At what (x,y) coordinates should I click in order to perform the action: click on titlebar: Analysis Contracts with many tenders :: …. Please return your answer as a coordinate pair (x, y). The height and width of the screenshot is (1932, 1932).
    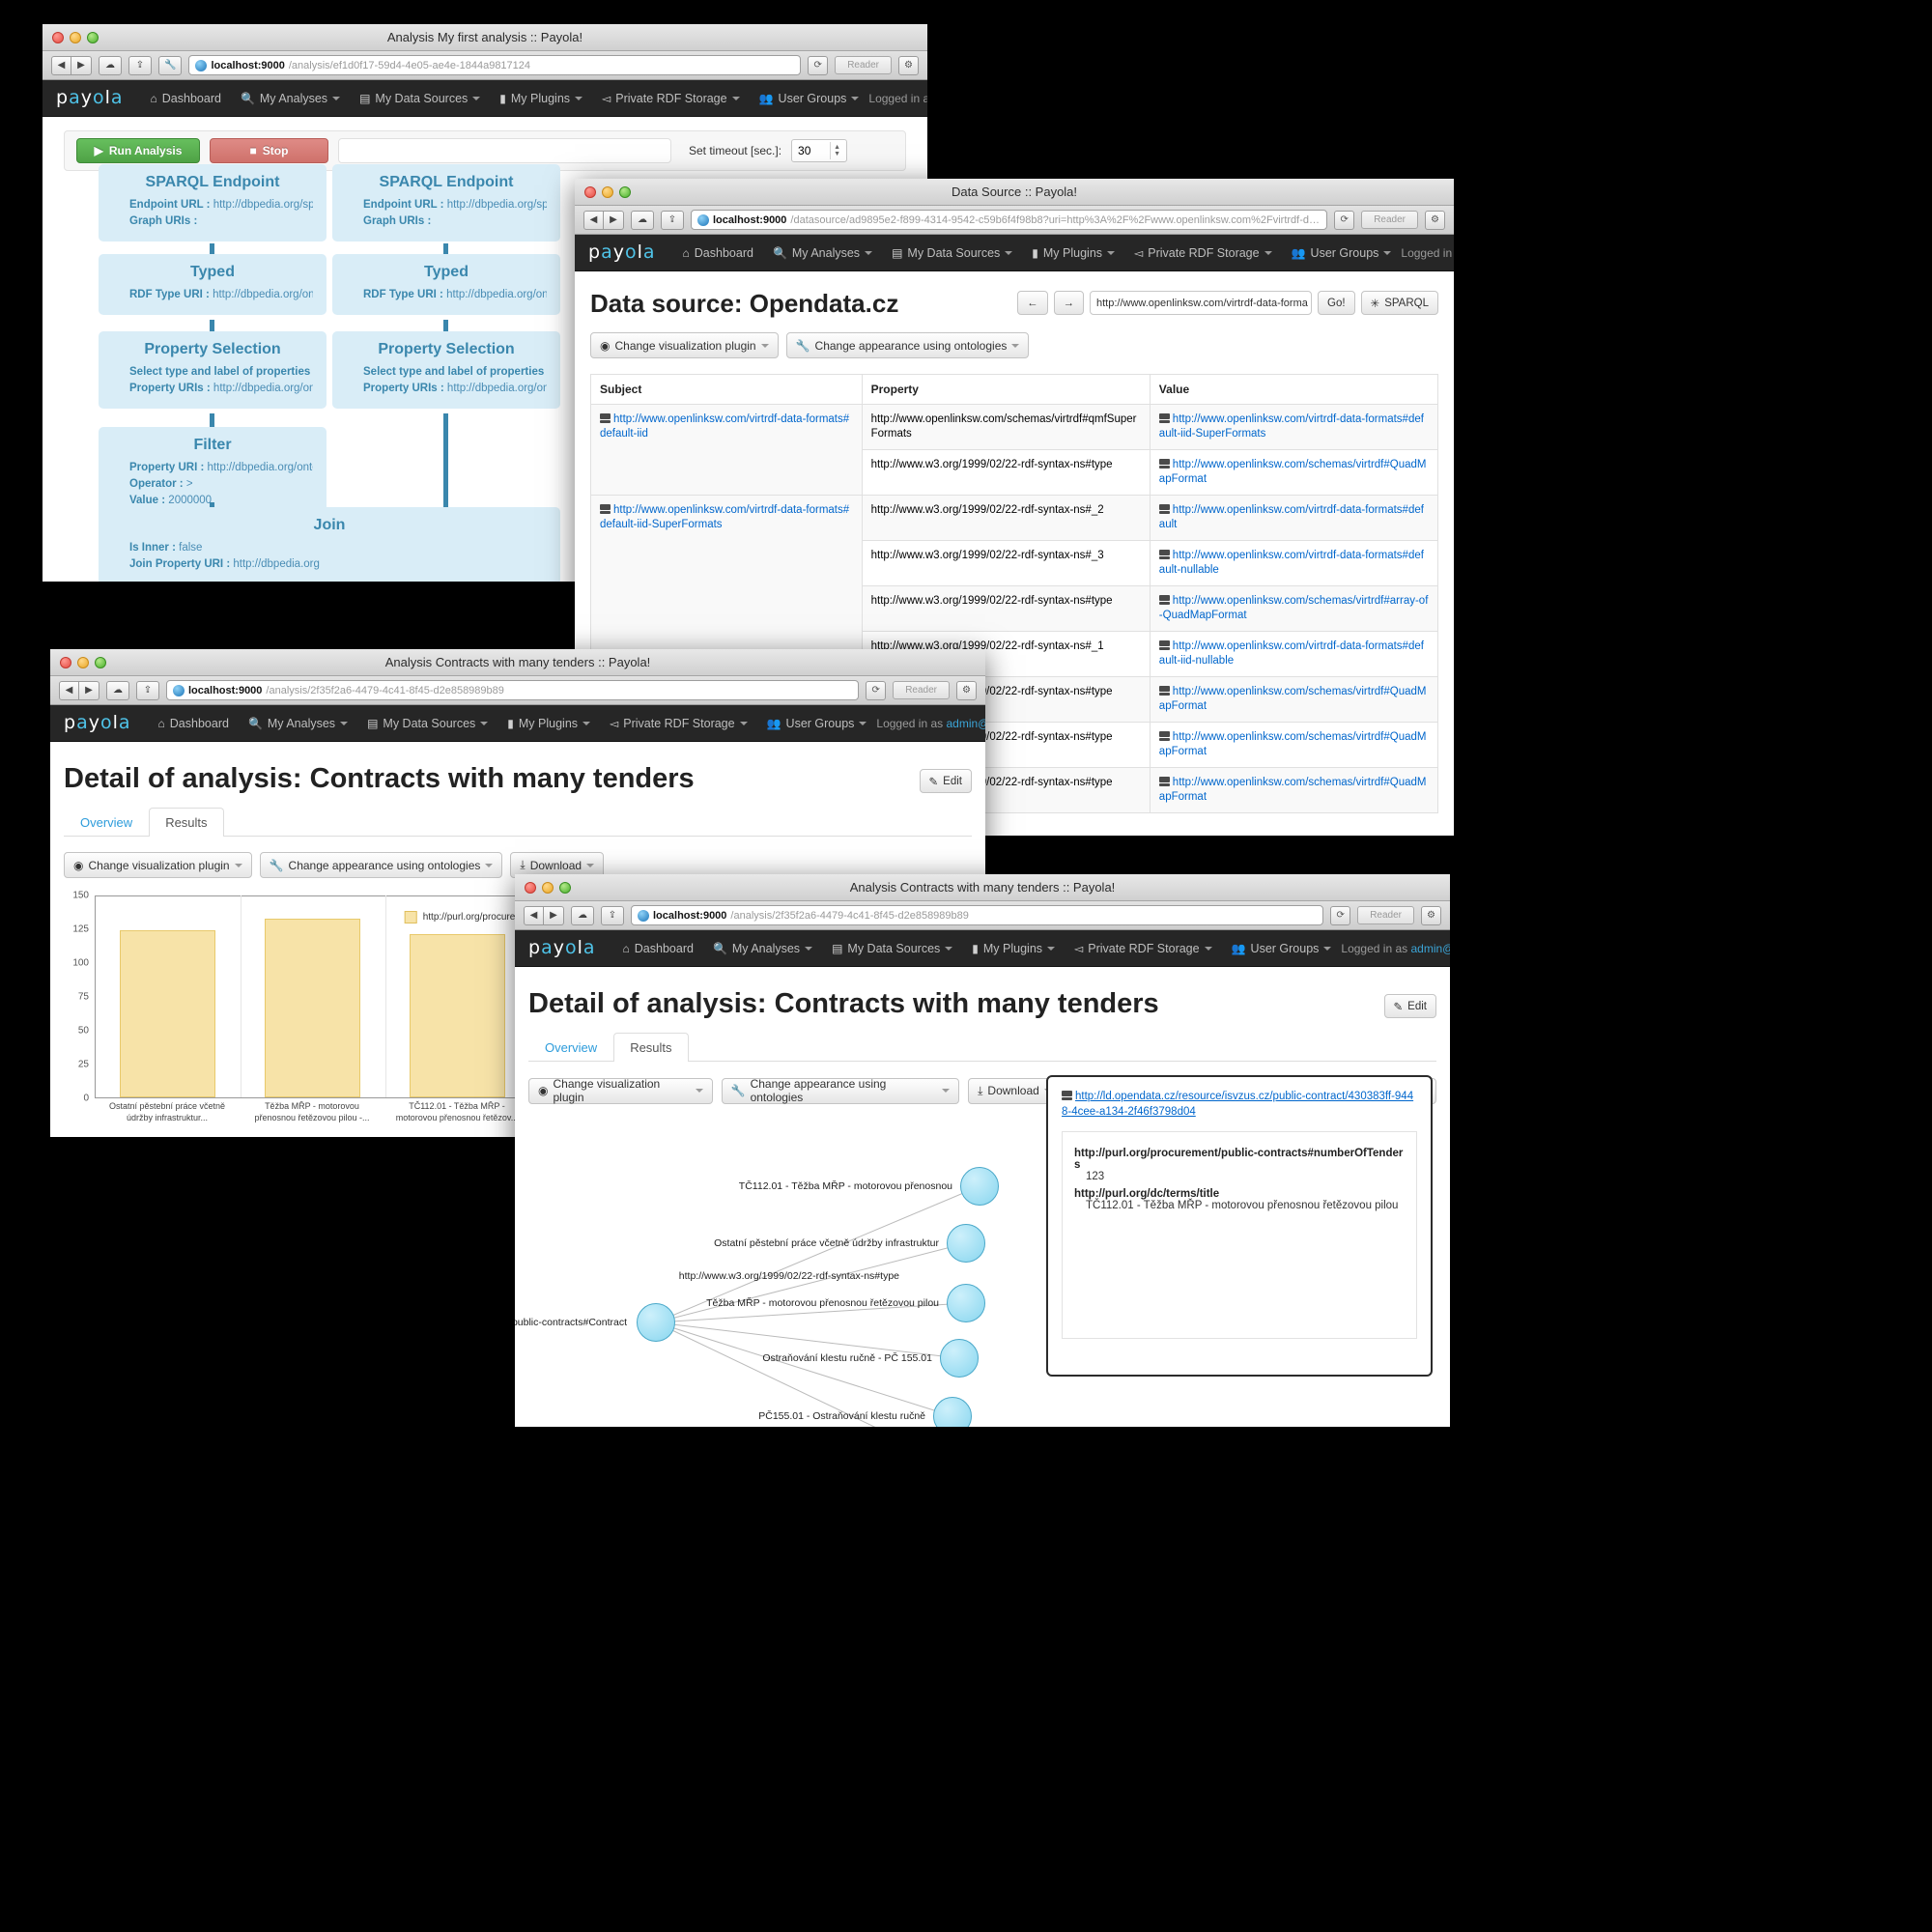
    Looking at the image, I should click on (517, 662).